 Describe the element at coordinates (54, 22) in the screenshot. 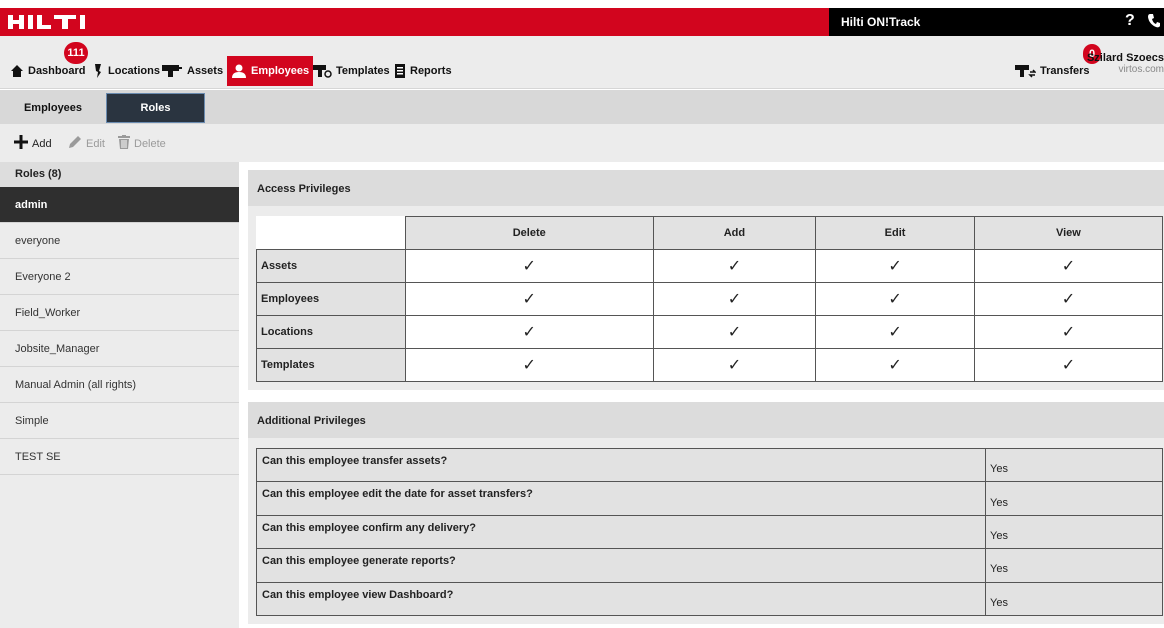

I see `hilti-logo` at that location.